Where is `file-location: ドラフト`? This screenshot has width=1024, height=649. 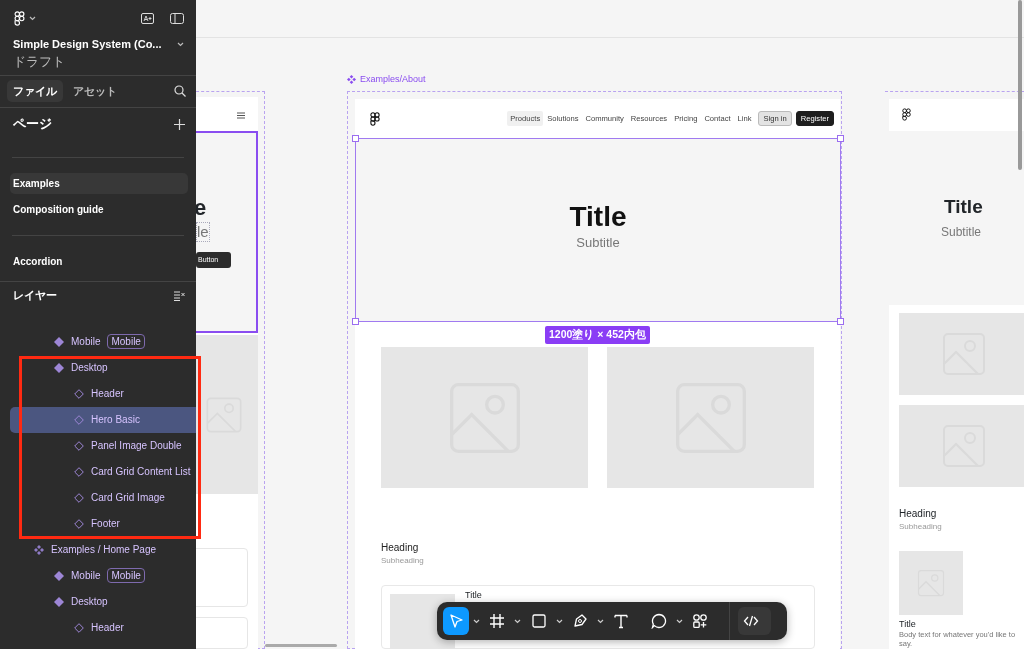
file-location: ドラフト is located at coordinates (39, 61).